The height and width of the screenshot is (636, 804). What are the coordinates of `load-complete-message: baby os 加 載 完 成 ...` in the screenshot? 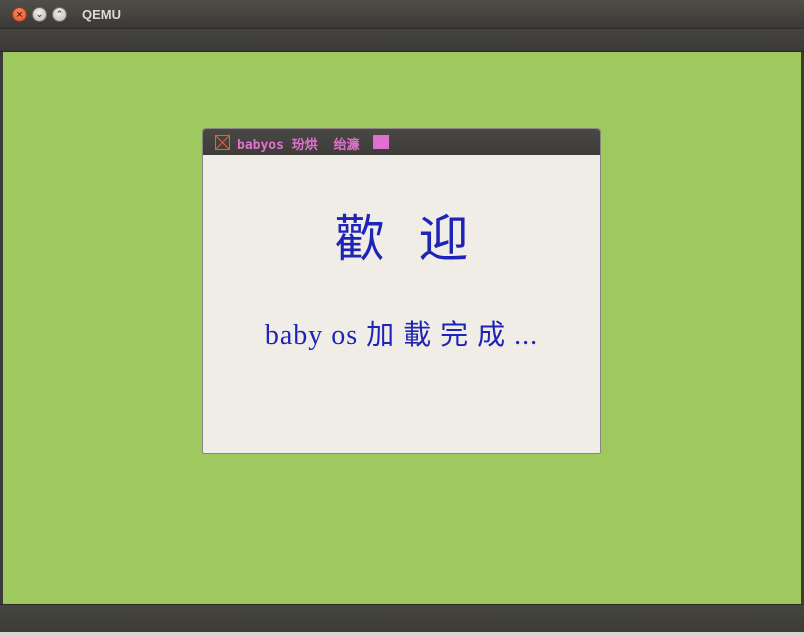 It's located at (401, 335).